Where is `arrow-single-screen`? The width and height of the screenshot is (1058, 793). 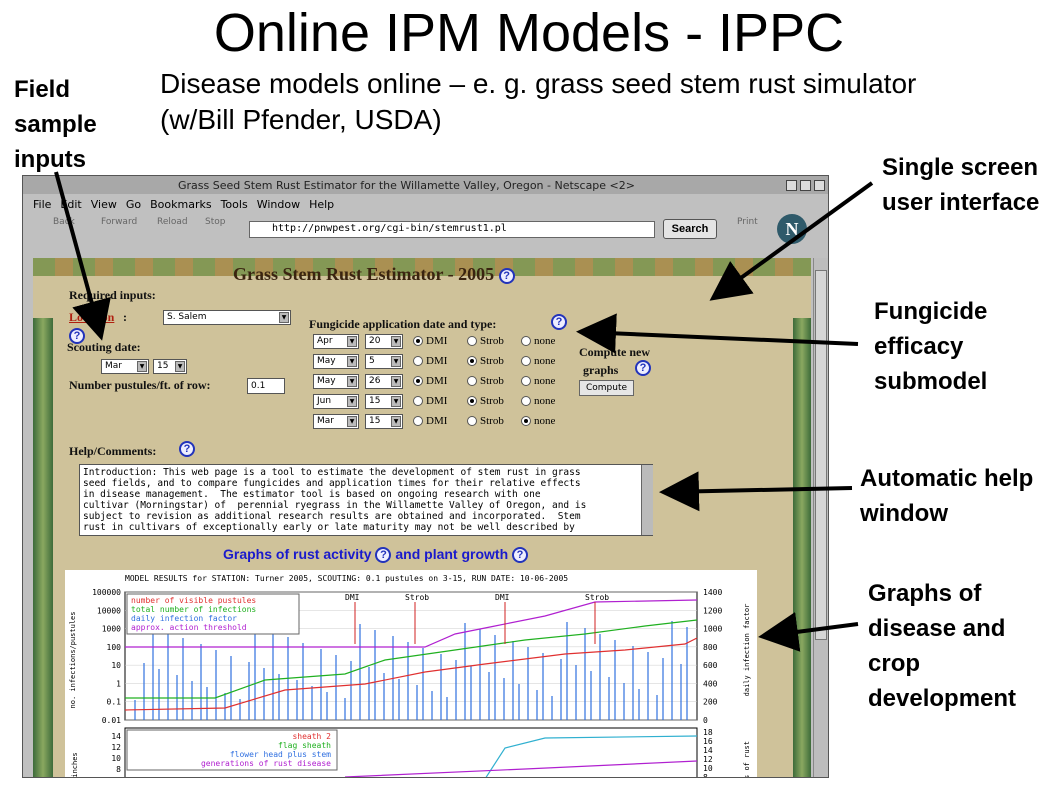
arrow-single-screen is located at coordinates (791, 241).